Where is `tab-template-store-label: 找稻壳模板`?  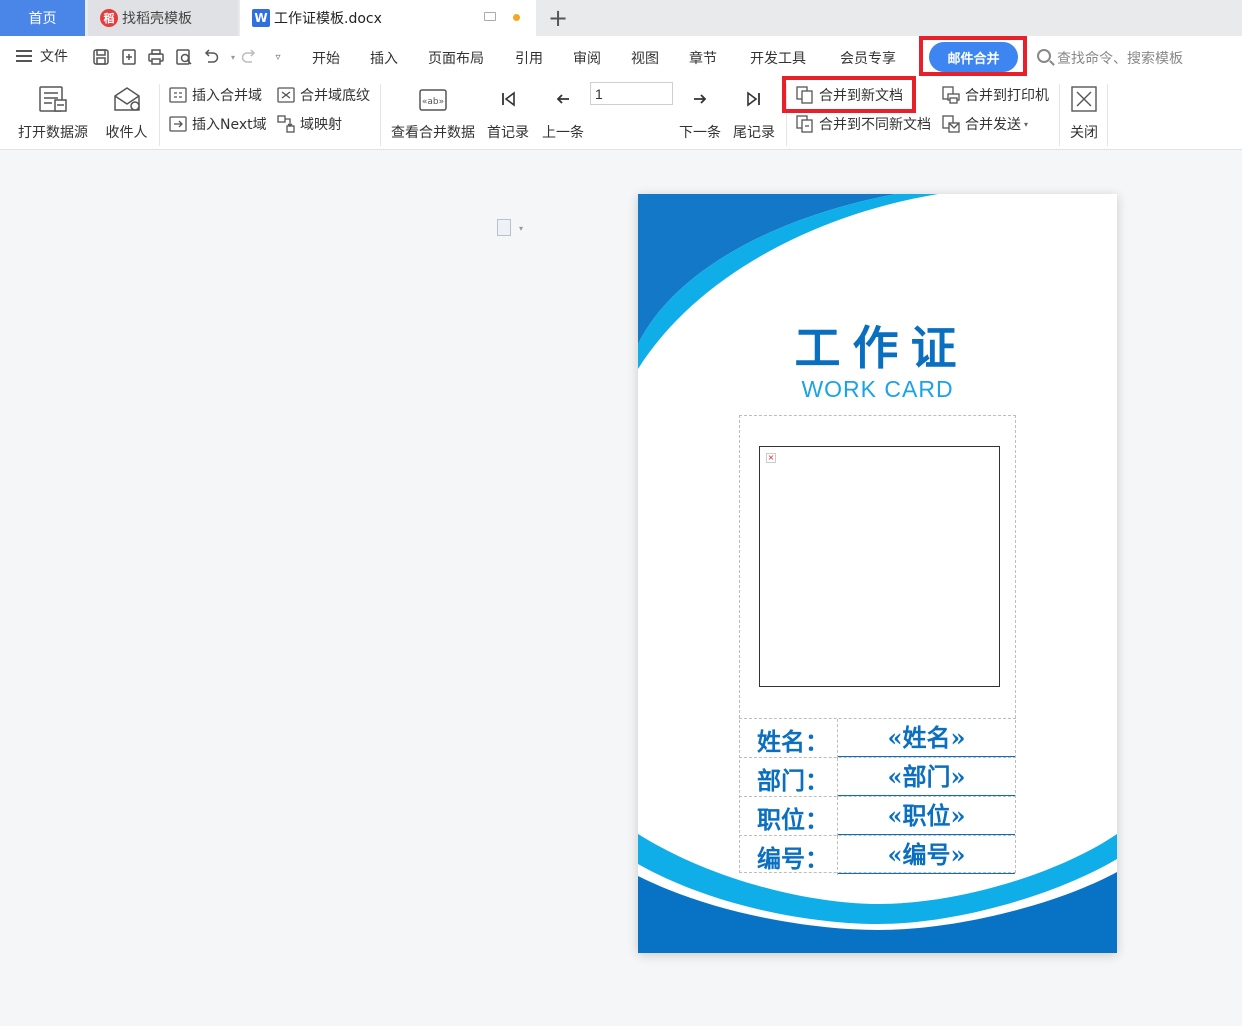
tab-template-store-label: 找稻壳模板 is located at coordinates (157, 19).